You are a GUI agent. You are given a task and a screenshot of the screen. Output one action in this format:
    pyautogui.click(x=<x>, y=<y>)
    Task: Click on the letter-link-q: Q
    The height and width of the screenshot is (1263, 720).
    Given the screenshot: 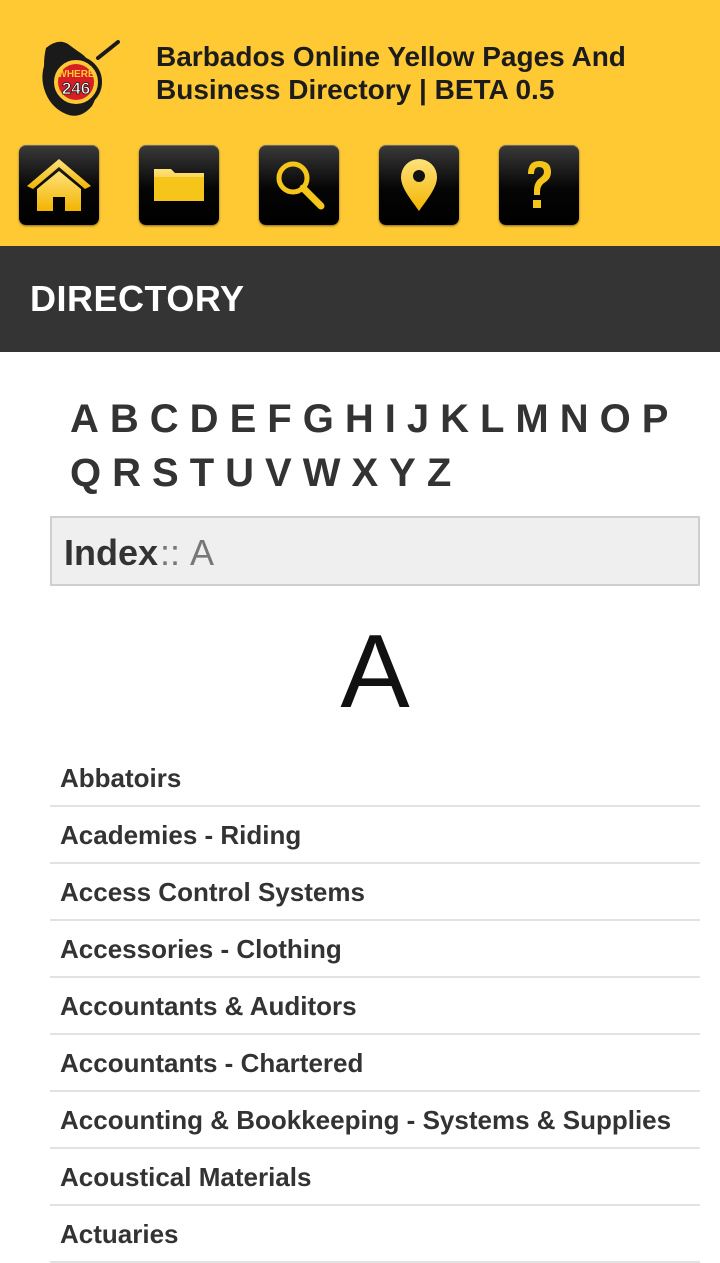 What is the action you would take?
    pyautogui.click(x=85, y=473)
    